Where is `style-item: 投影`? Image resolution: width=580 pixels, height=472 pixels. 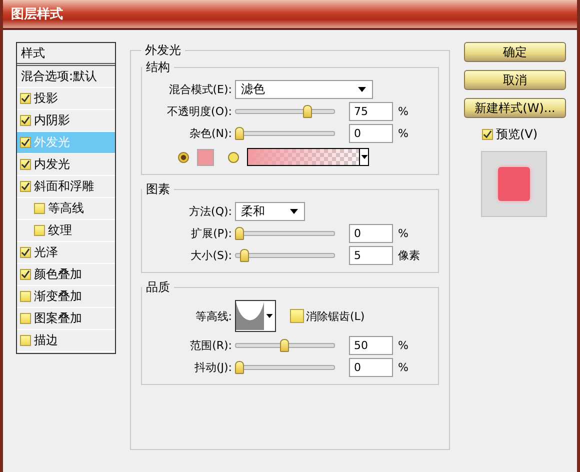
style-item: 投影 is located at coordinates (66, 99).